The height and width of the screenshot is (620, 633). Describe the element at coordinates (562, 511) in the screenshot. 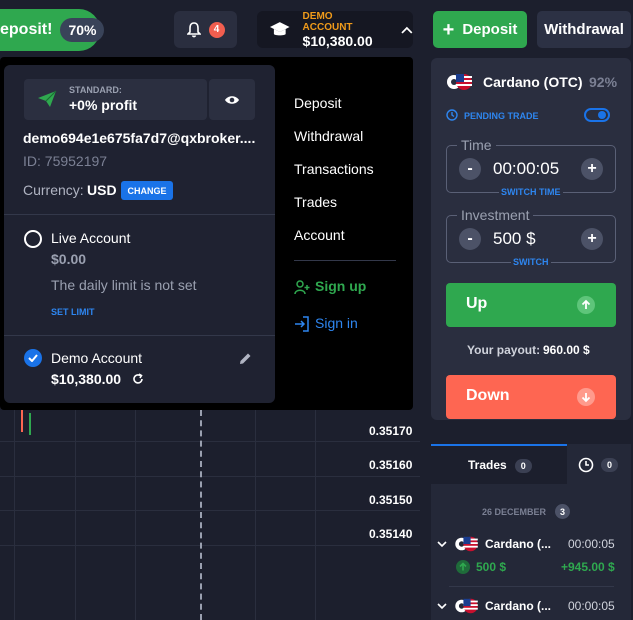

I see `trades-date-count: 3` at that location.